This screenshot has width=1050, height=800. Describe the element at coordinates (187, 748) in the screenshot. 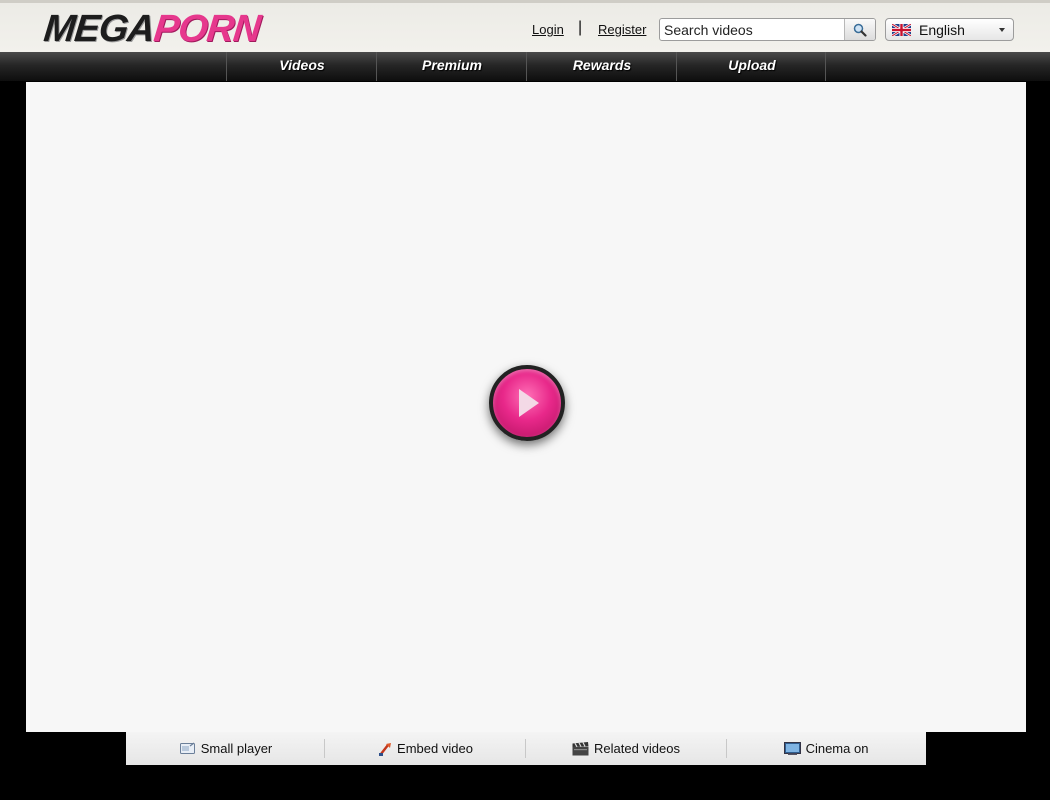

I see `small-player-icon` at that location.